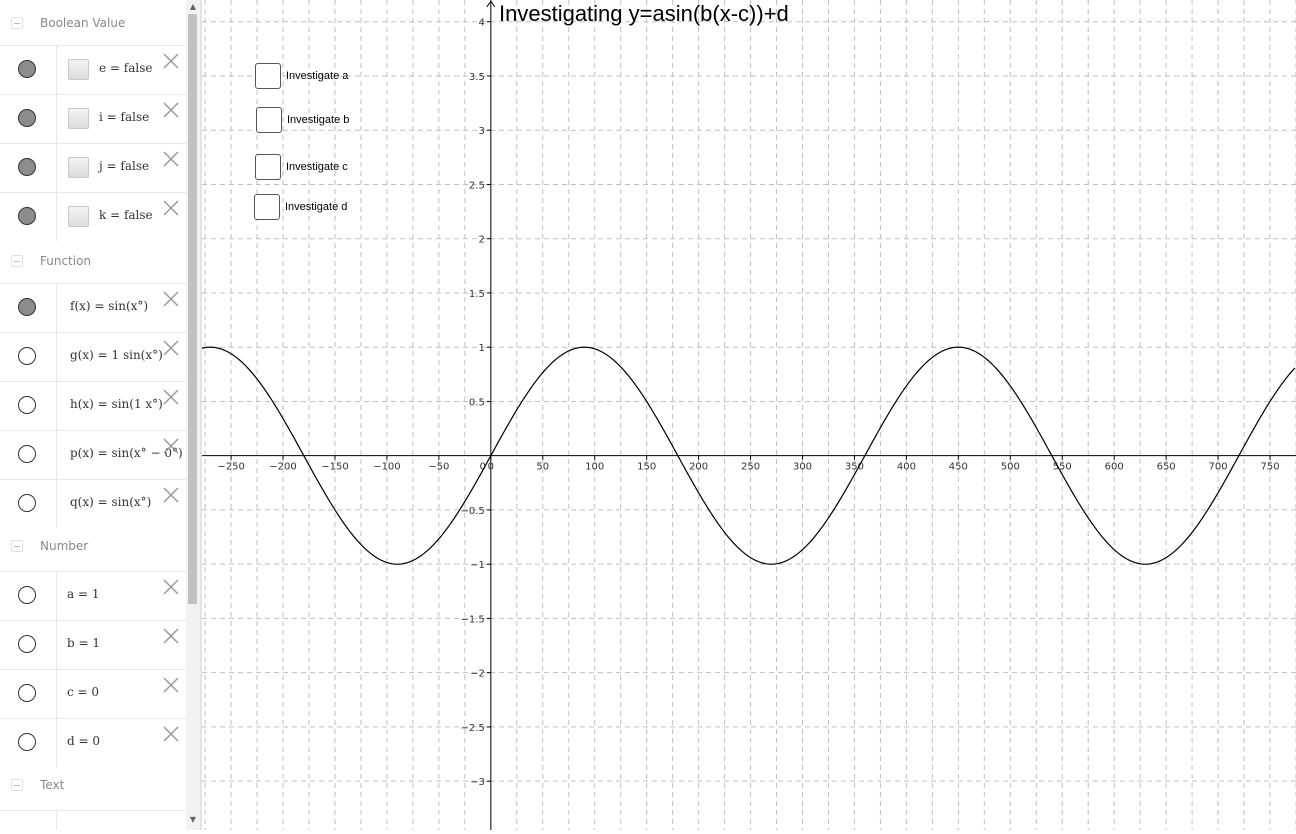 Image resolution: width=1296 pixels, height=834 pixels. Describe the element at coordinates (698, 467) in the screenshot. I see `x-tick-label: 200` at that location.